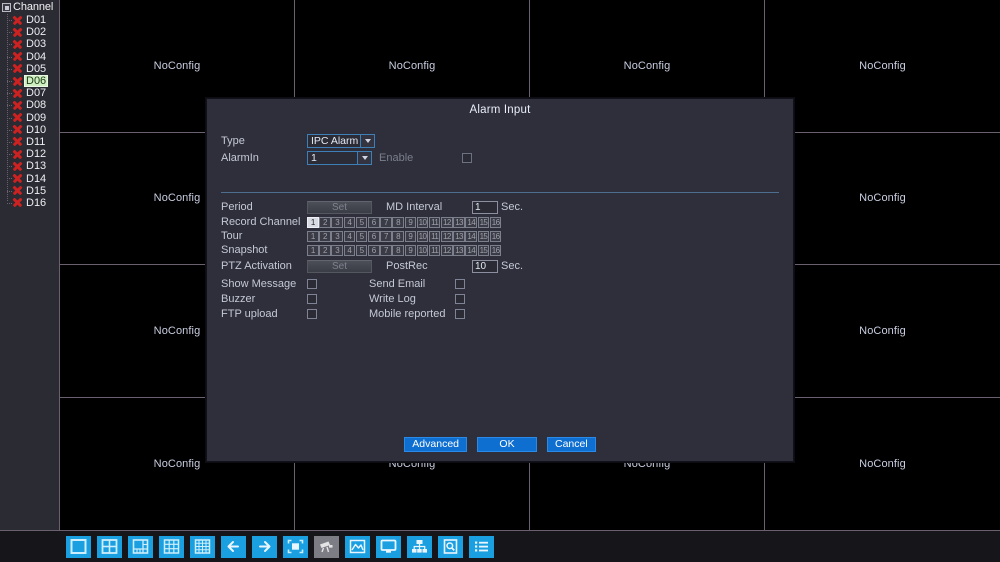 This screenshot has width=1000, height=562. I want to click on ok-button: OK, so click(507, 444).